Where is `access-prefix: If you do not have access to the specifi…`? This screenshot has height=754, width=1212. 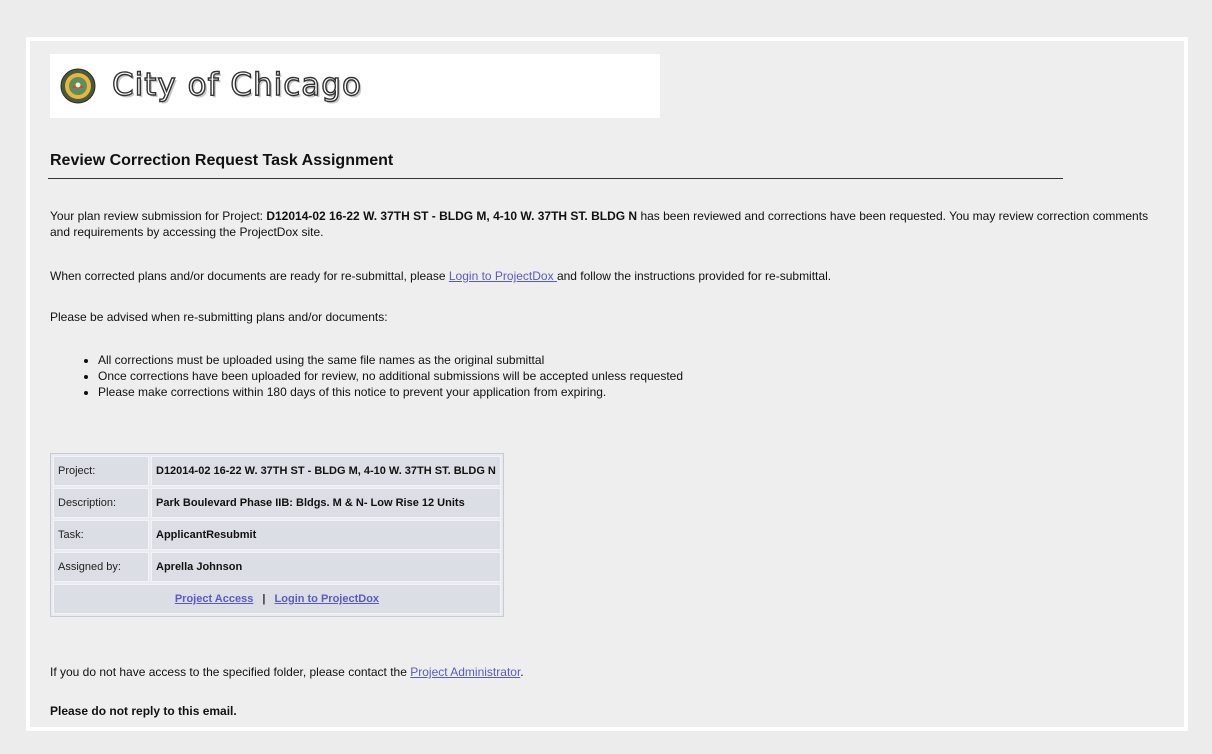 access-prefix: If you do not have access to the specifi… is located at coordinates (230, 672).